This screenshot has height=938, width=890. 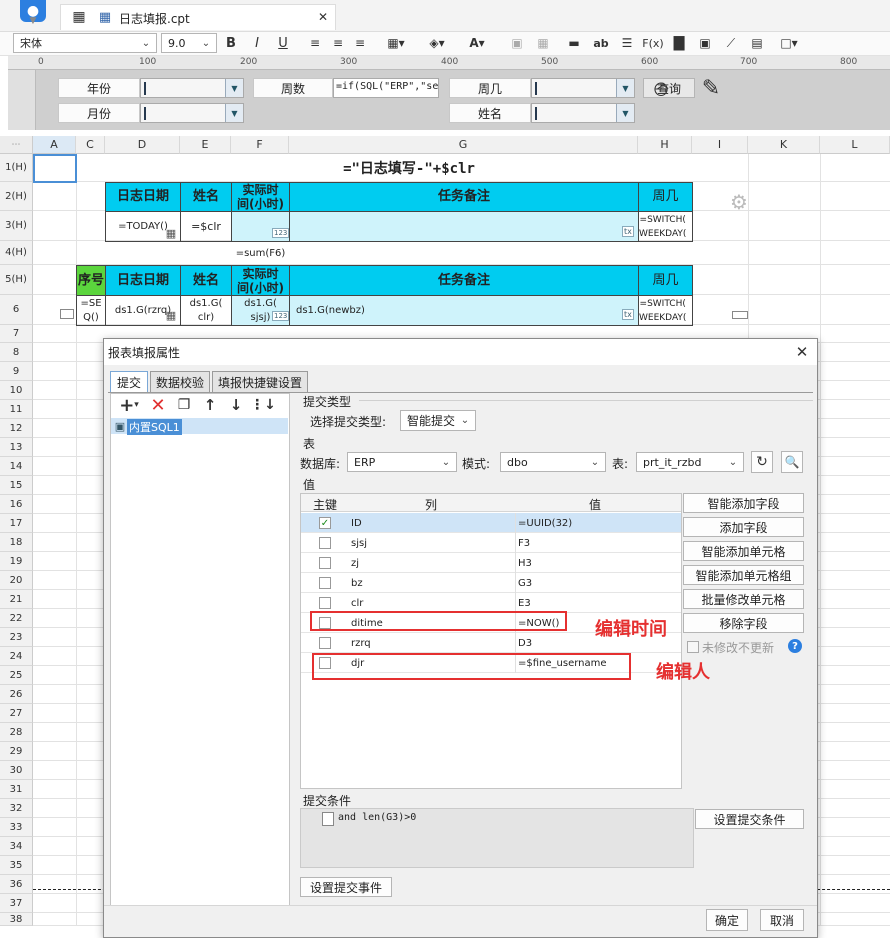 What do you see at coordinates (283, 43) in the screenshot?
I see `underline-icon: U` at bounding box center [283, 43].